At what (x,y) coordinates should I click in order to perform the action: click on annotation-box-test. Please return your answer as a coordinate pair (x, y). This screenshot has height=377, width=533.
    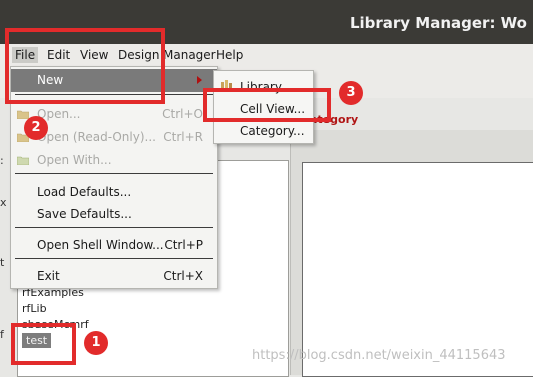
    Looking at the image, I should click on (43, 344).